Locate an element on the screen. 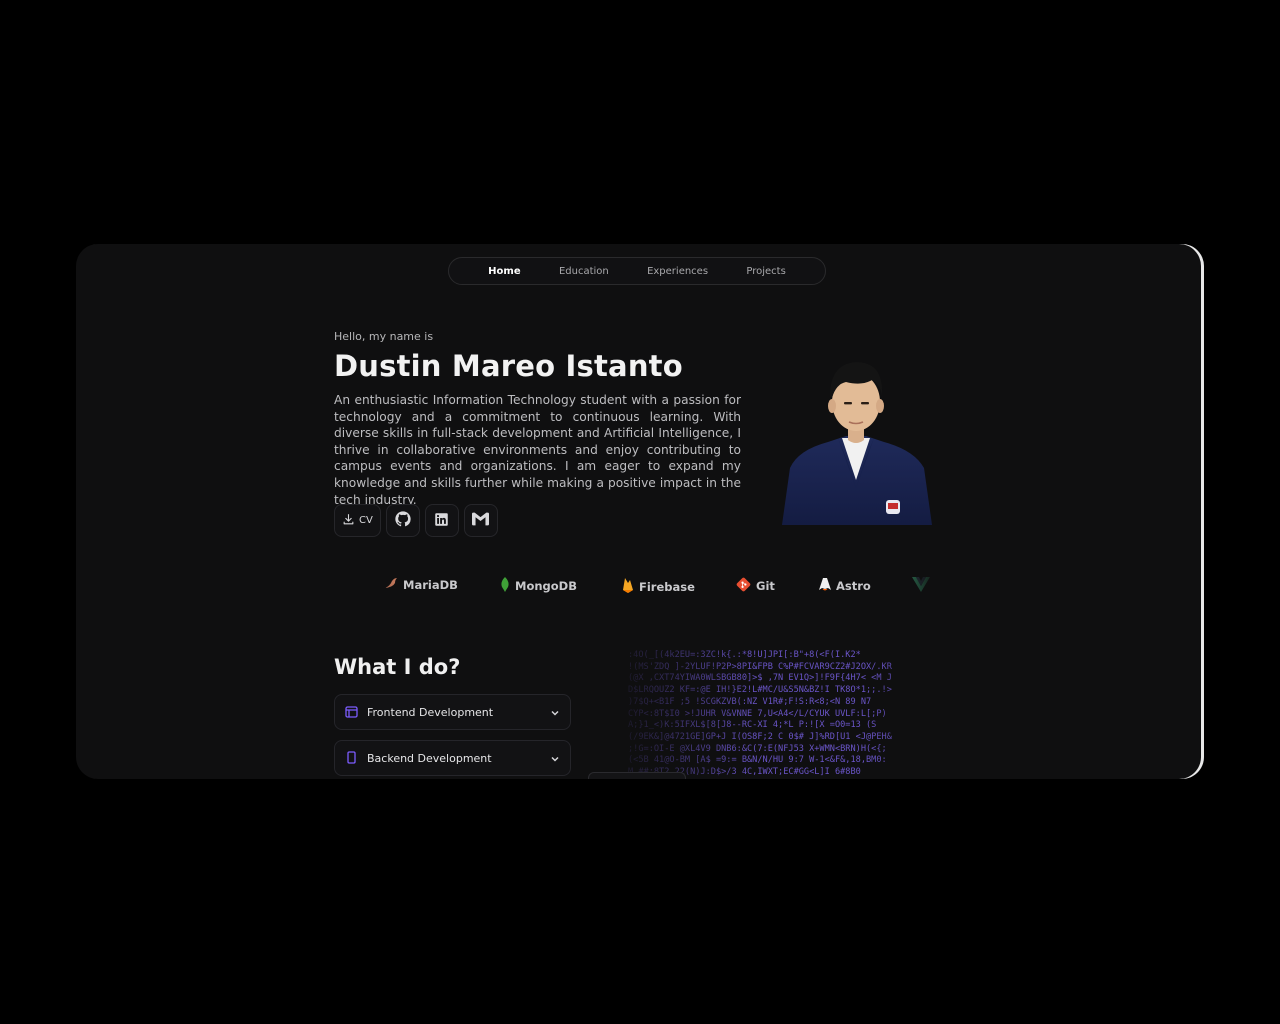 This screenshot has width=1280, height=1024. tech-item-mongodb: MongoDB is located at coordinates (538, 586).